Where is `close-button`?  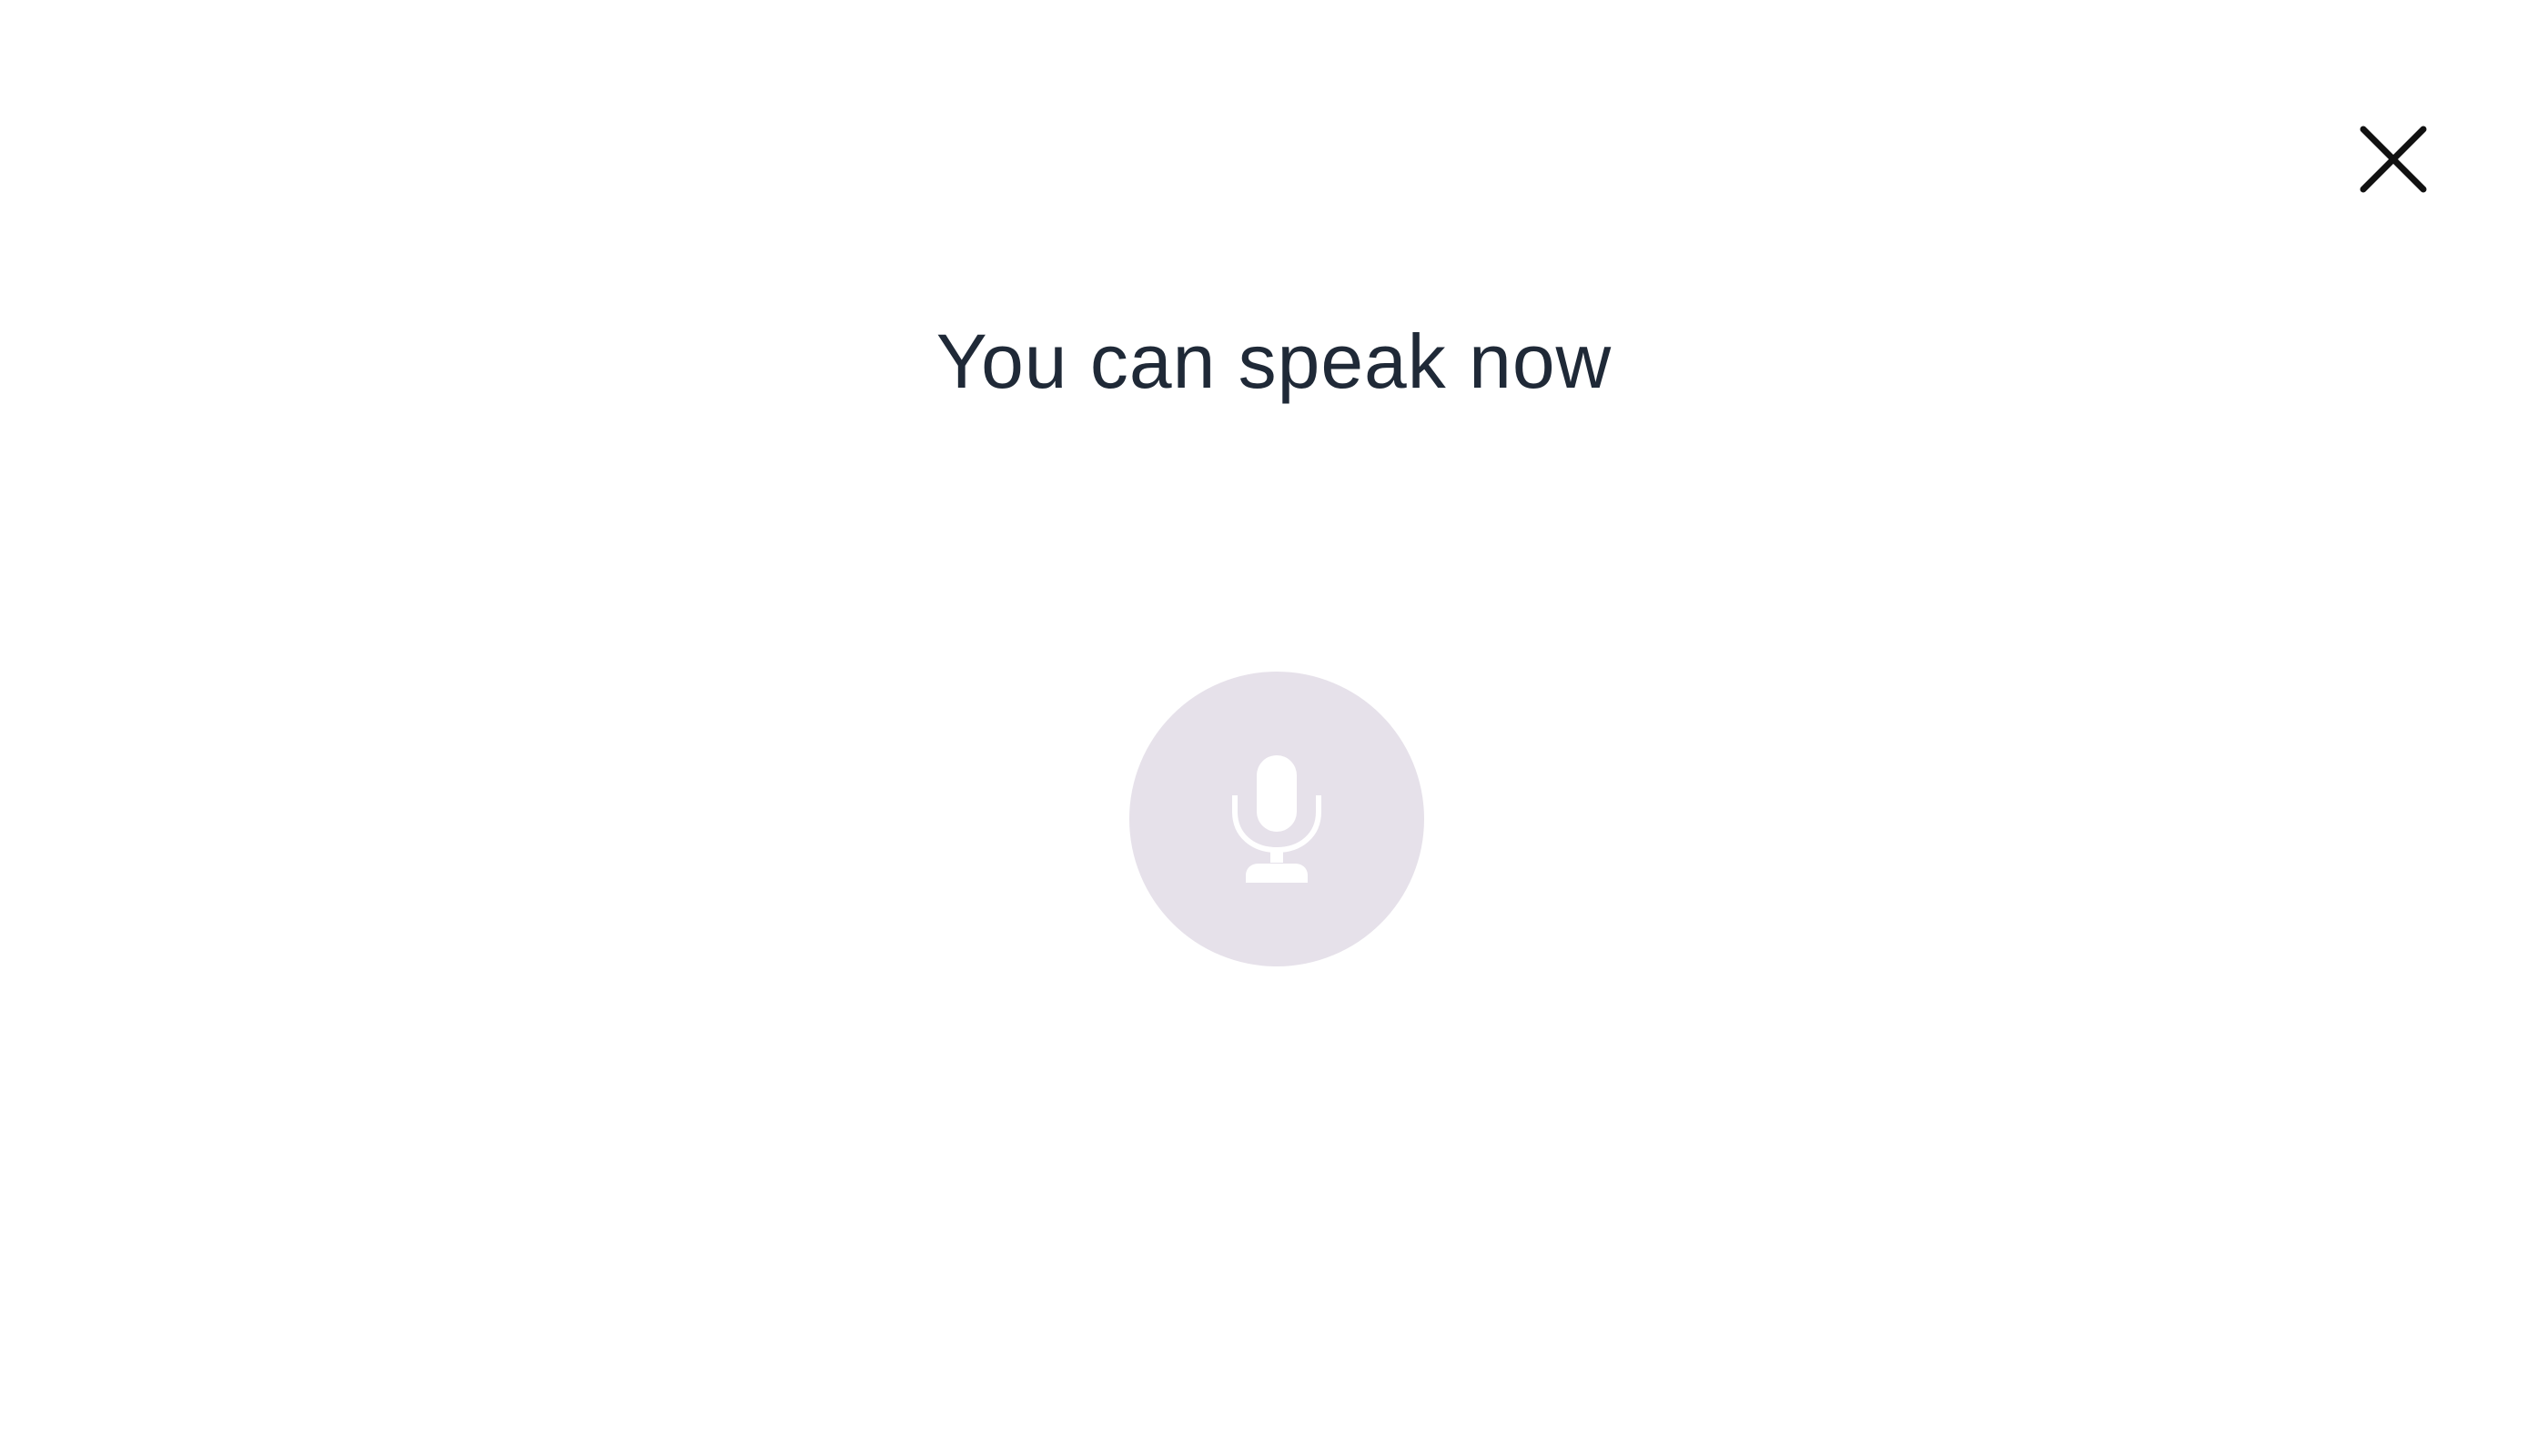 close-button is located at coordinates (2393, 159).